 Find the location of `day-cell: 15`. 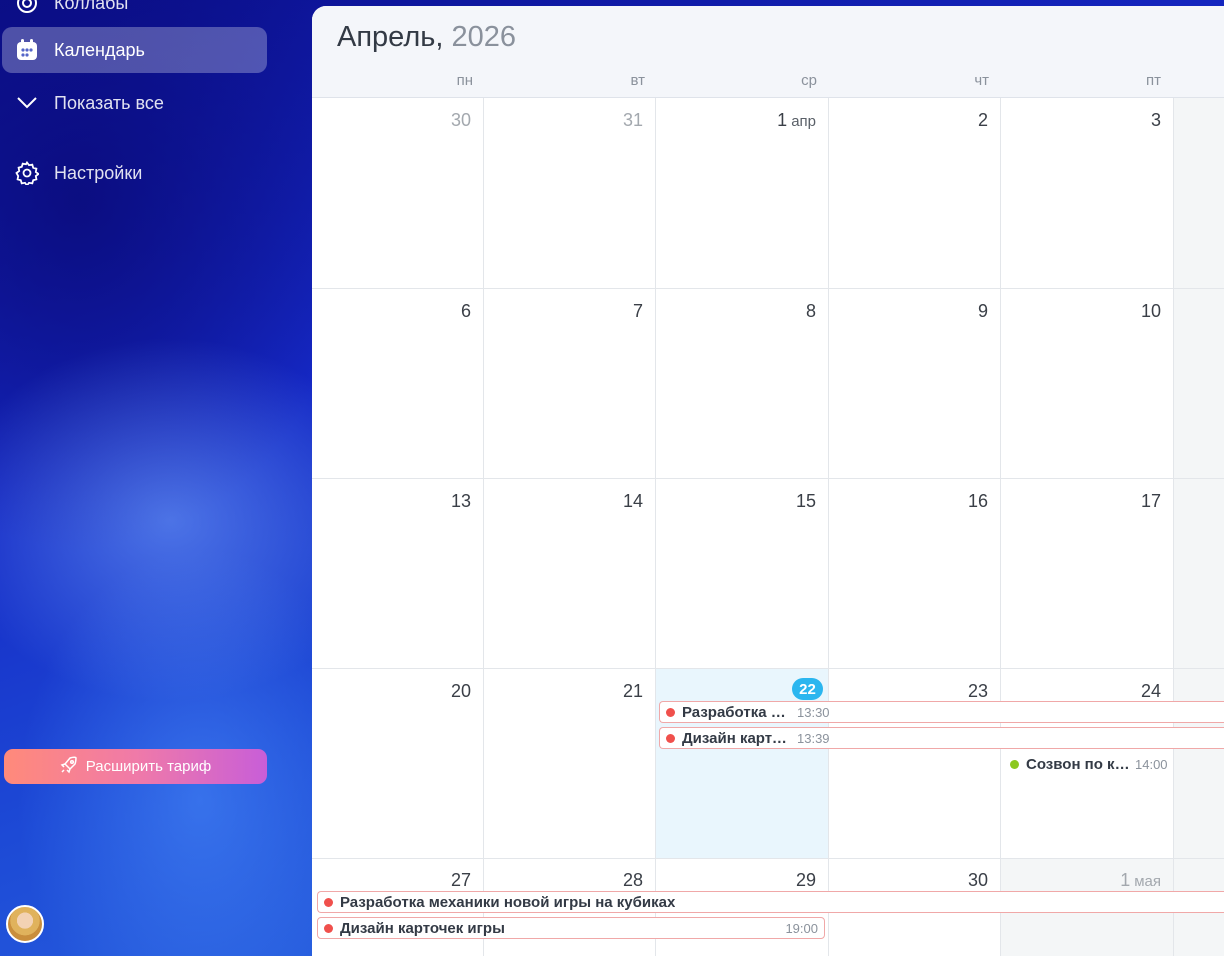

day-cell: 15 is located at coordinates (742, 574).